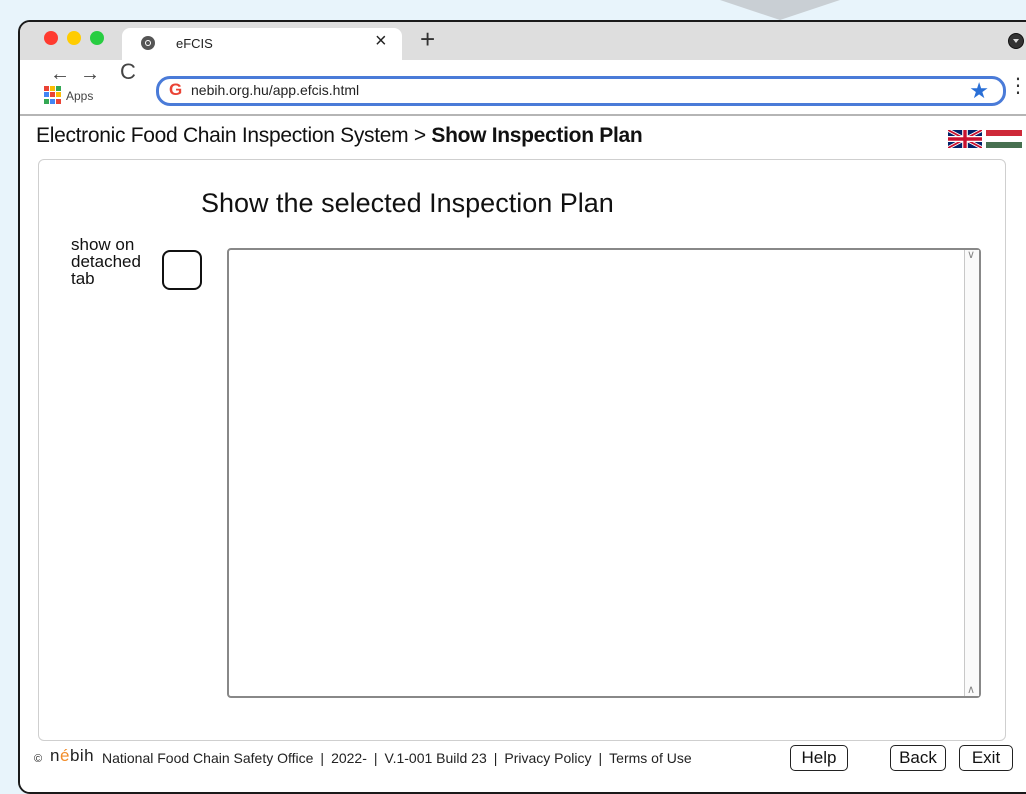 This screenshot has height=794, width=1026. I want to click on detach-label: show on detached tab, so click(106, 261).